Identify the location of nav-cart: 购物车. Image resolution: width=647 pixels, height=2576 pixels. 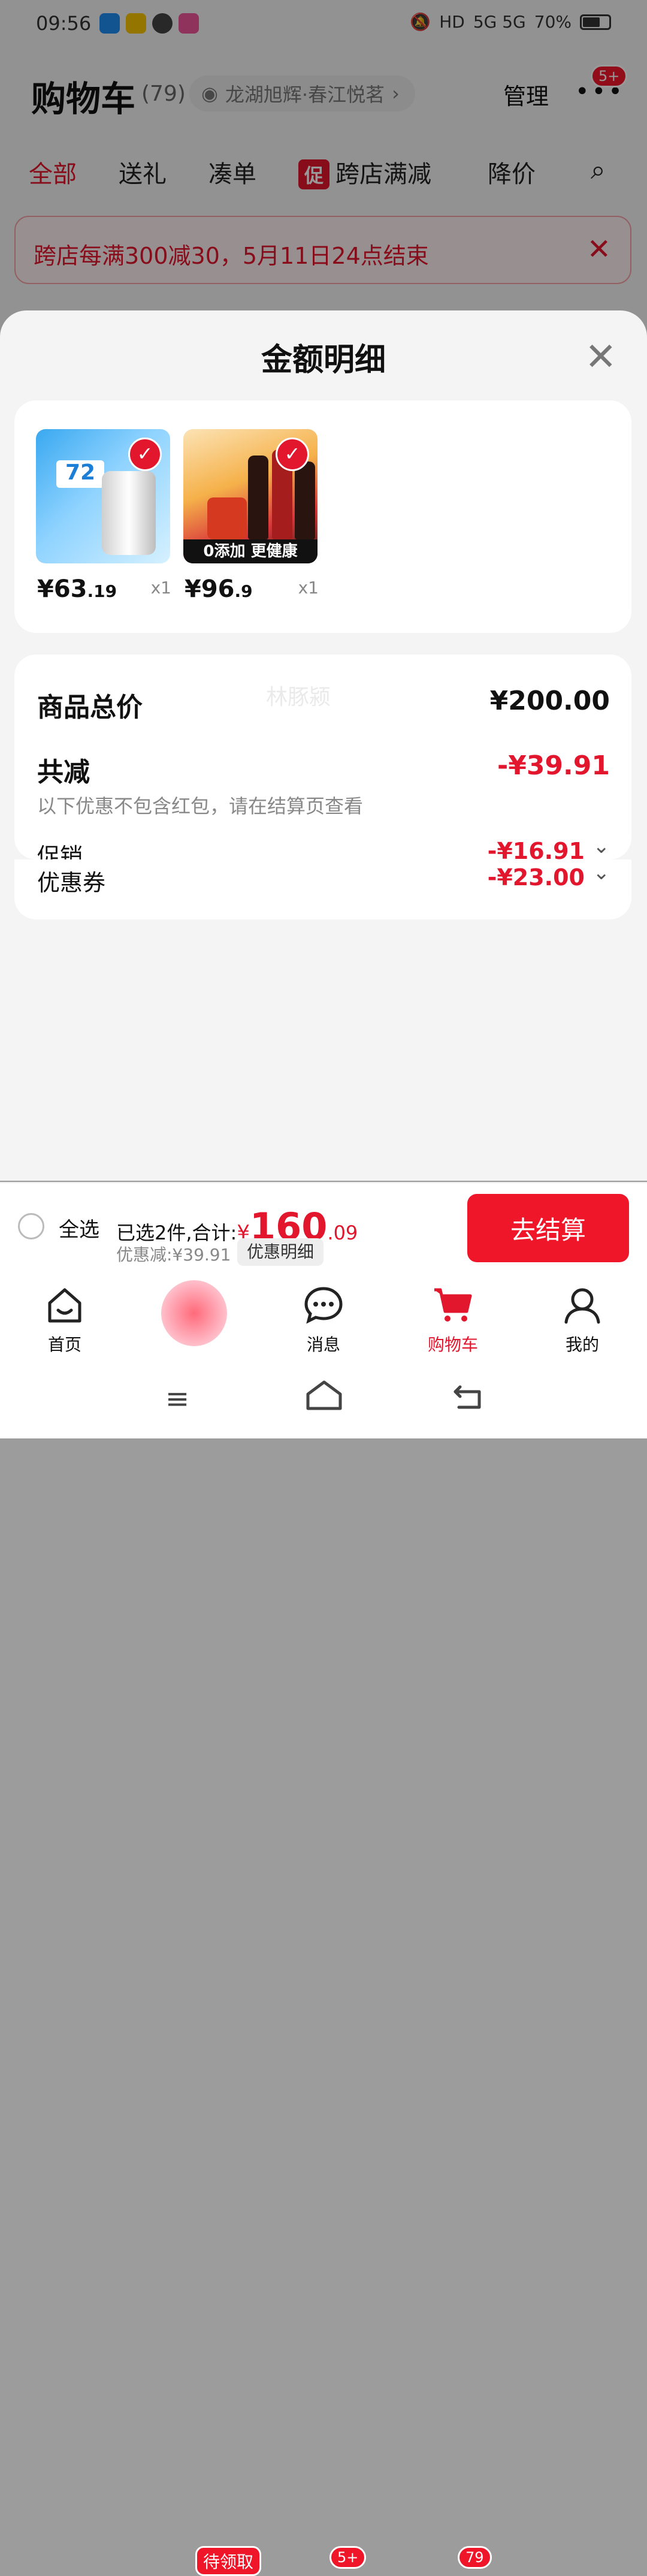
(453, 1320).